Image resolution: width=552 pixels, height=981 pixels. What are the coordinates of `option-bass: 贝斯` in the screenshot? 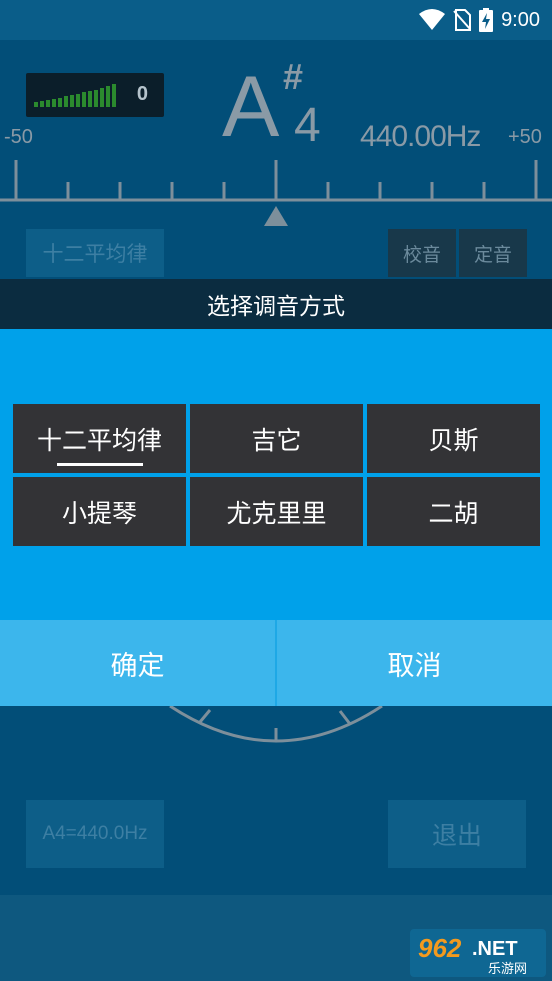 It's located at (453, 438).